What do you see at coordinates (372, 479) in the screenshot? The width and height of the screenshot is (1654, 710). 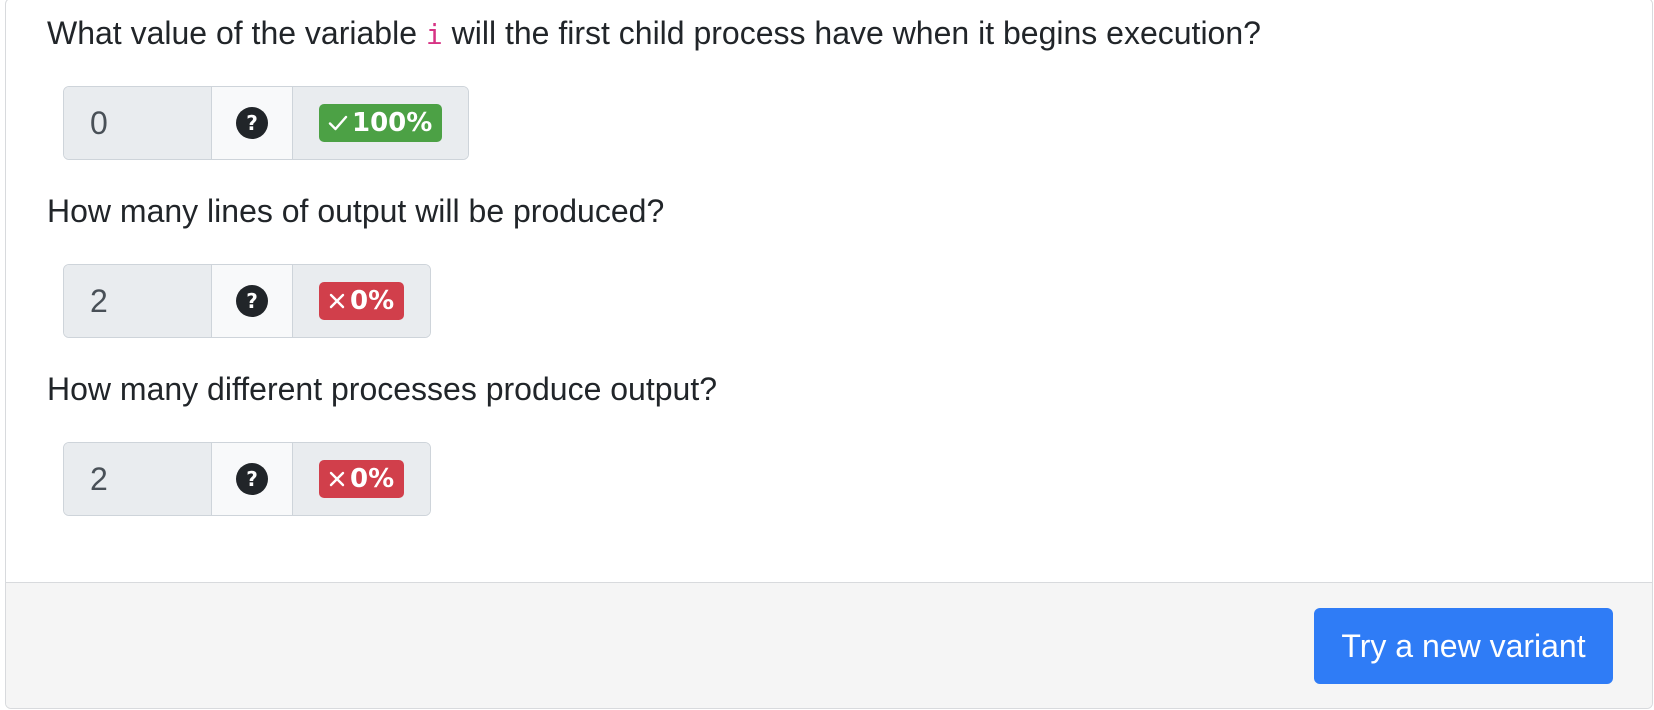 I see `score-text-3: 0%` at bounding box center [372, 479].